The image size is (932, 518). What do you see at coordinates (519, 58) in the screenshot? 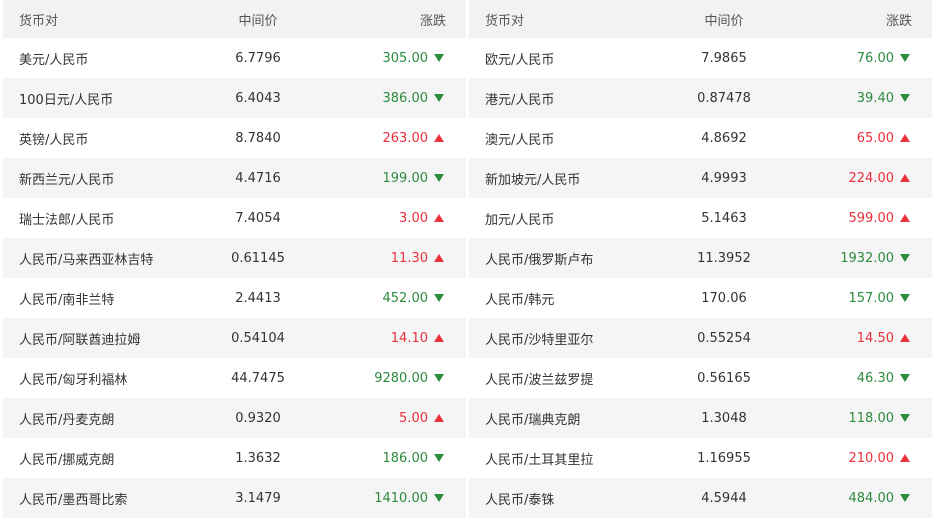
I see `currency-pair: 欧元/人民币` at bounding box center [519, 58].